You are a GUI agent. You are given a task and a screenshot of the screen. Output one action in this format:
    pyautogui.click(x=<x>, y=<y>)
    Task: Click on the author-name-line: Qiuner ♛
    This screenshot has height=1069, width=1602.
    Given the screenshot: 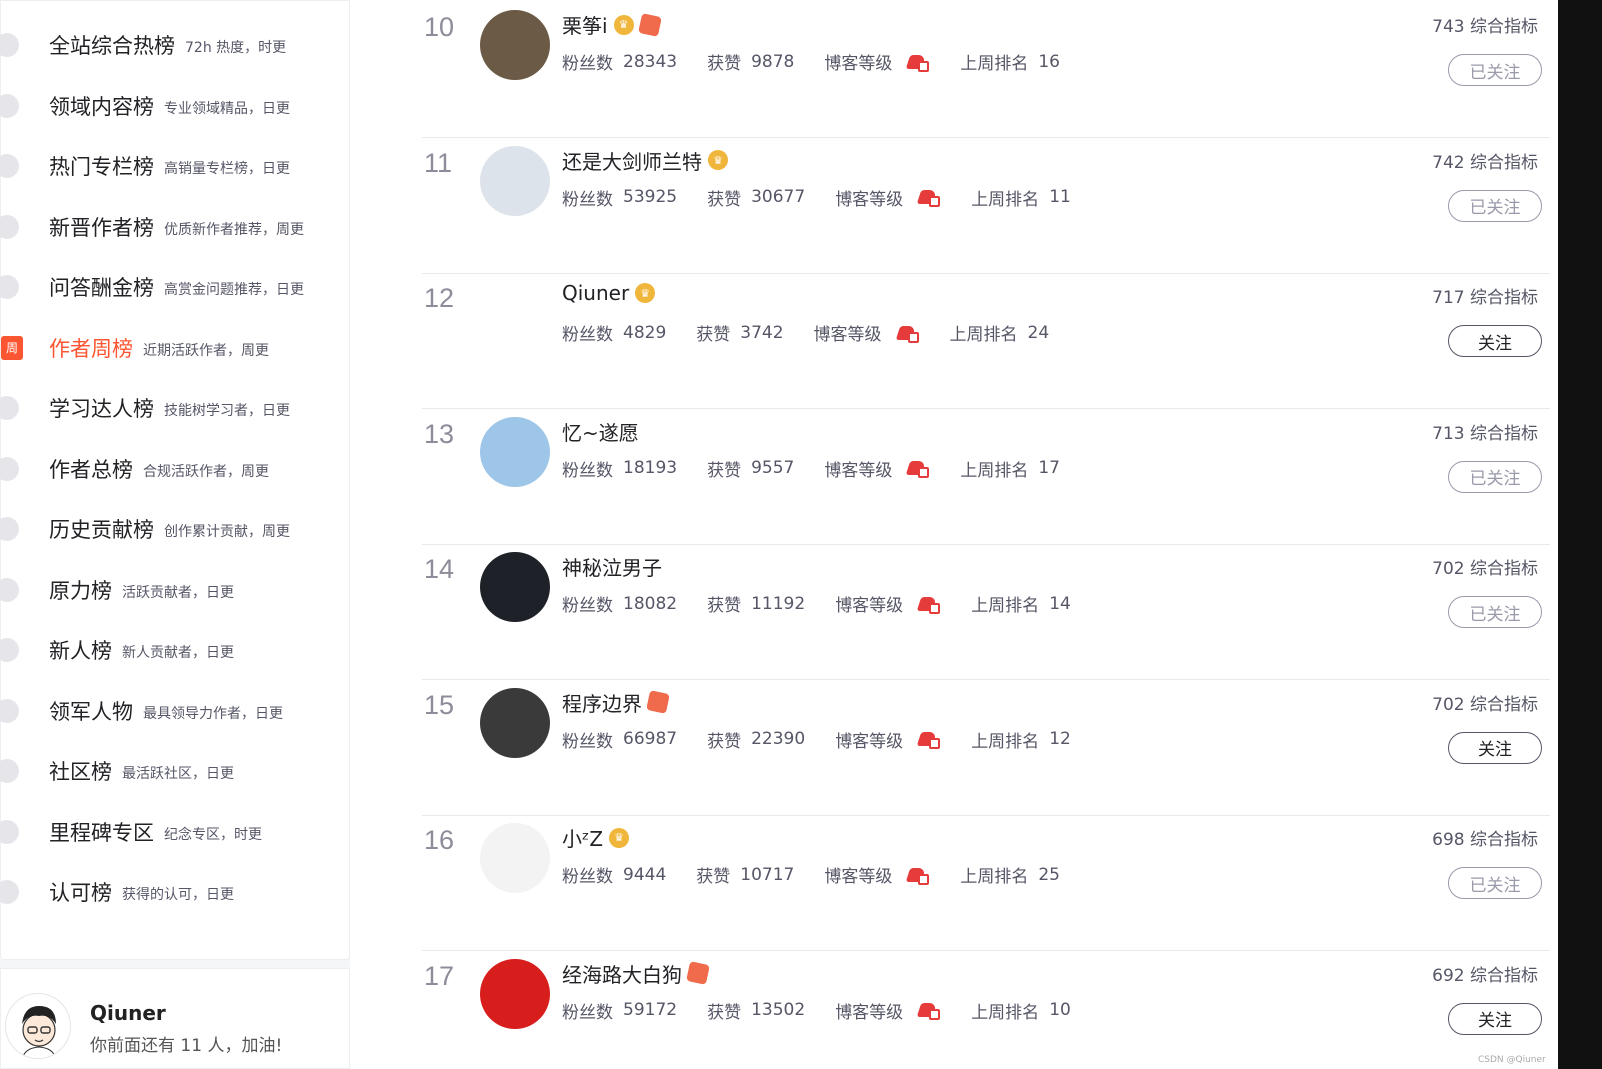 What is the action you would take?
    pyautogui.click(x=609, y=293)
    